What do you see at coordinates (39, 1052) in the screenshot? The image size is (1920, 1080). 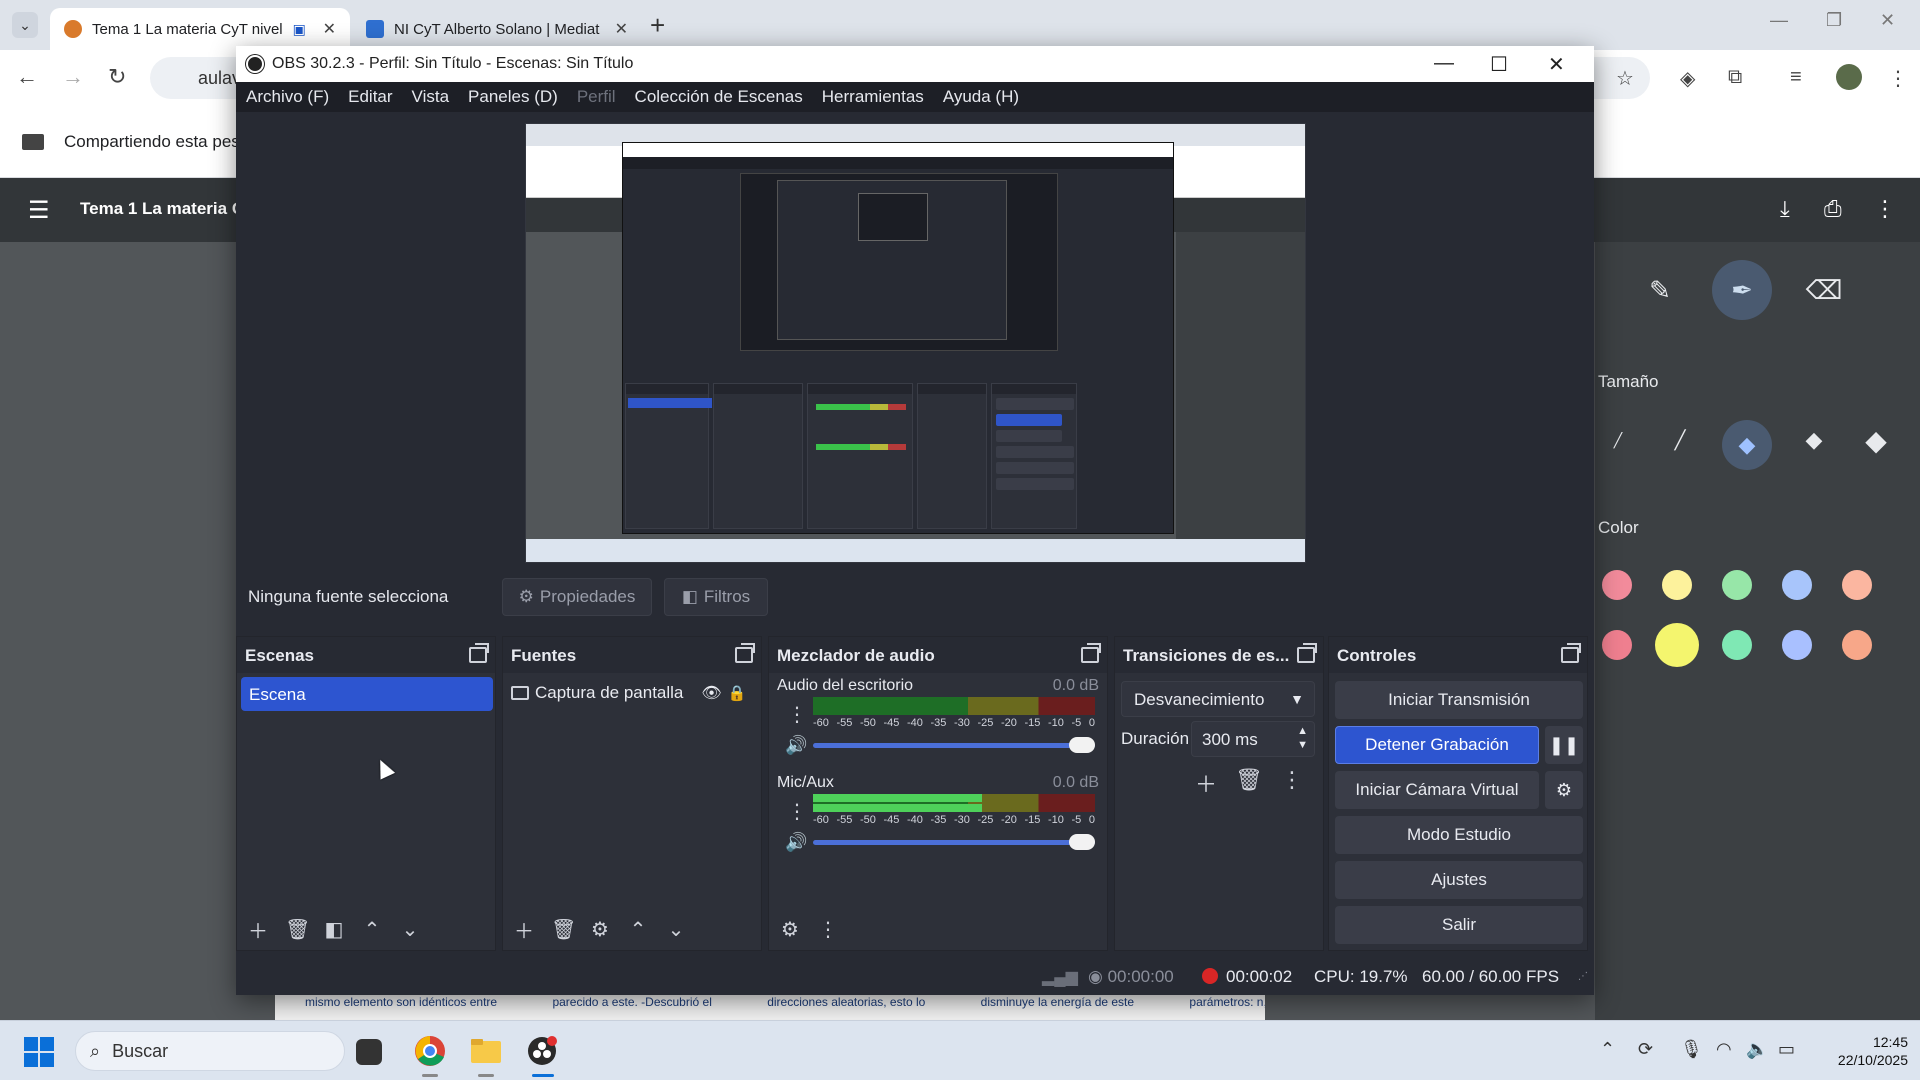 I see `windows-start-icon` at bounding box center [39, 1052].